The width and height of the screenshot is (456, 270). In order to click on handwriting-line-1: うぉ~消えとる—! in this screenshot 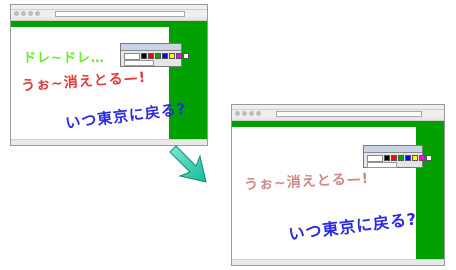, I will do `click(306, 182)`.